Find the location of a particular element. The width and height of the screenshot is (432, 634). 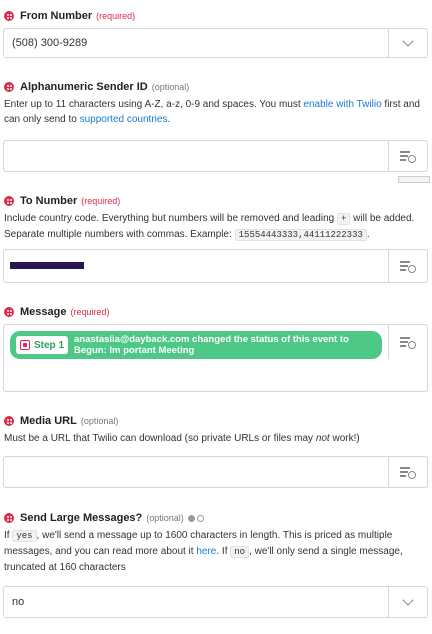

yes-no-toggle is located at coordinates (196, 518).